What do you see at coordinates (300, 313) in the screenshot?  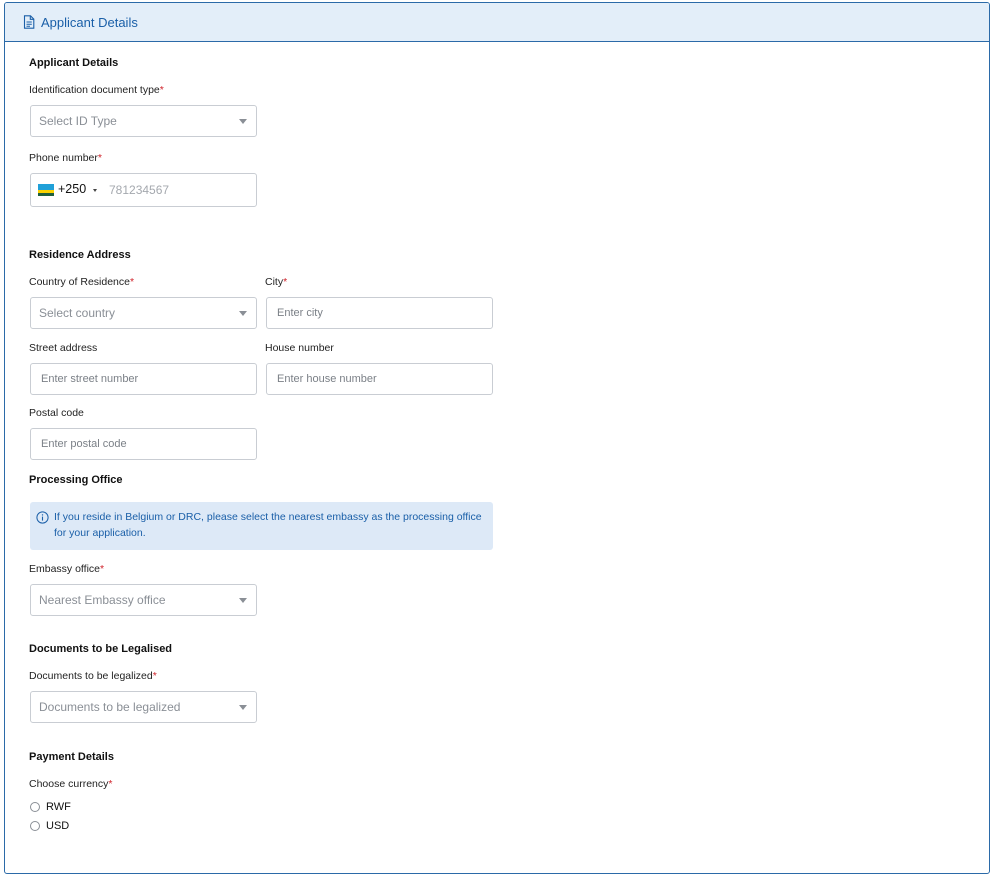 I see `city-placeholder: Enter city` at bounding box center [300, 313].